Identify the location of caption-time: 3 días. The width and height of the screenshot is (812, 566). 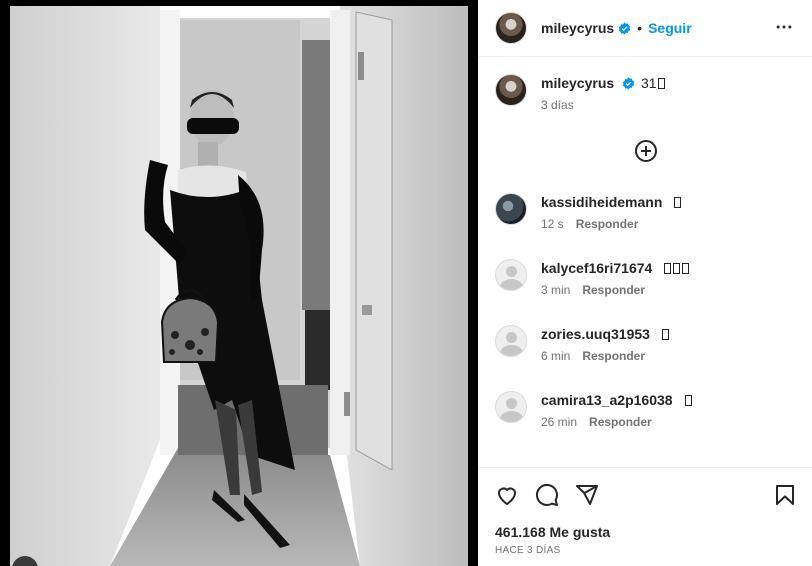
(557, 105).